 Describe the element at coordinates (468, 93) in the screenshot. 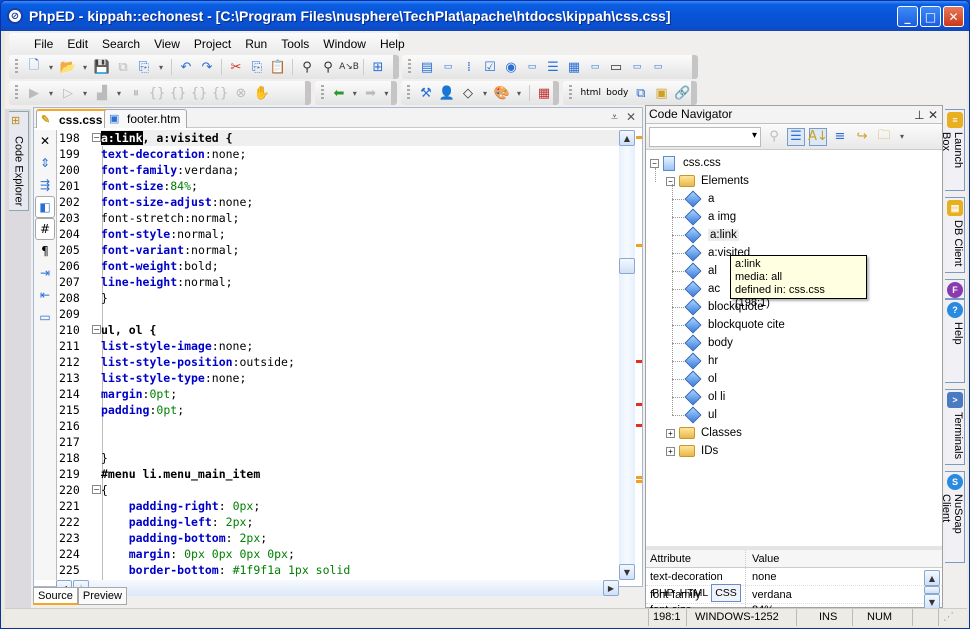

I see `paint-bucket-icon: ◇` at that location.